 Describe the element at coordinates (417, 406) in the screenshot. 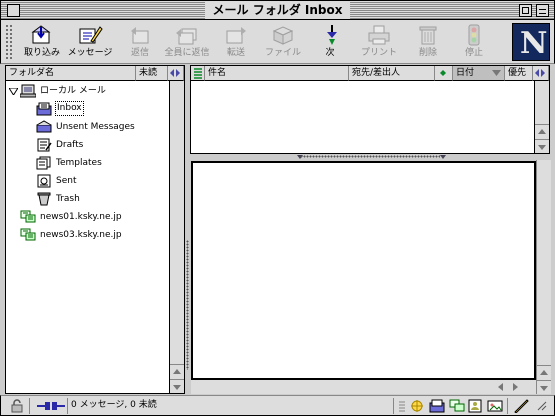

I see `navigator-icon` at that location.